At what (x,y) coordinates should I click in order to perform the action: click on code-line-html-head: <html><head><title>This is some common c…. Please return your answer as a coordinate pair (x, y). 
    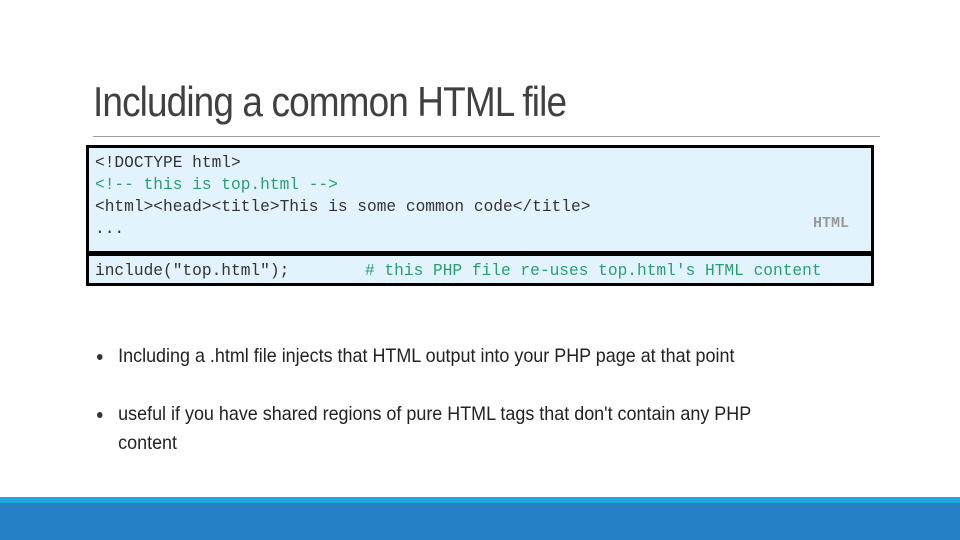
    Looking at the image, I should click on (343, 207).